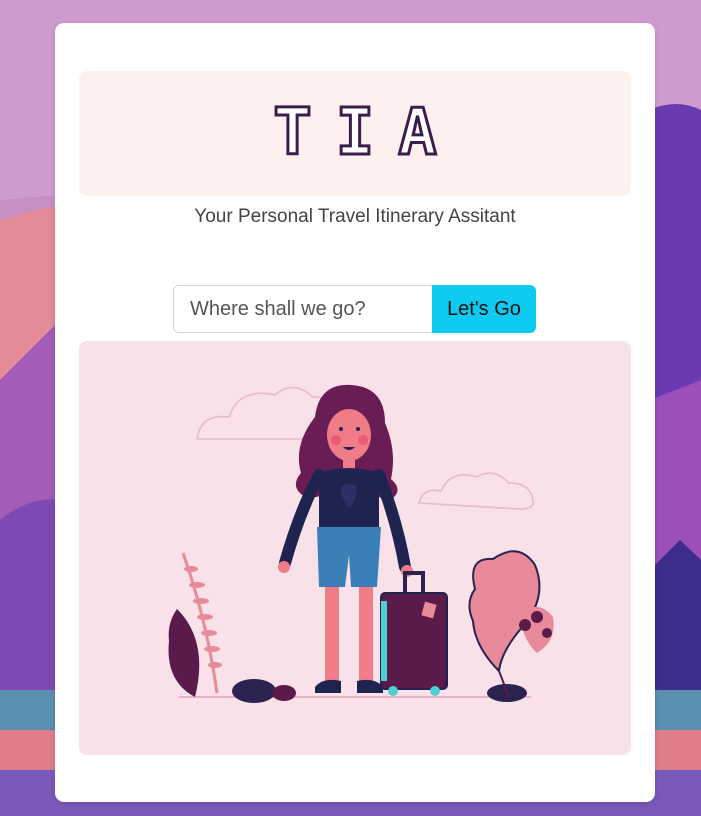 Image resolution: width=701 pixels, height=816 pixels. I want to click on destination-search-input, so click(302, 309).